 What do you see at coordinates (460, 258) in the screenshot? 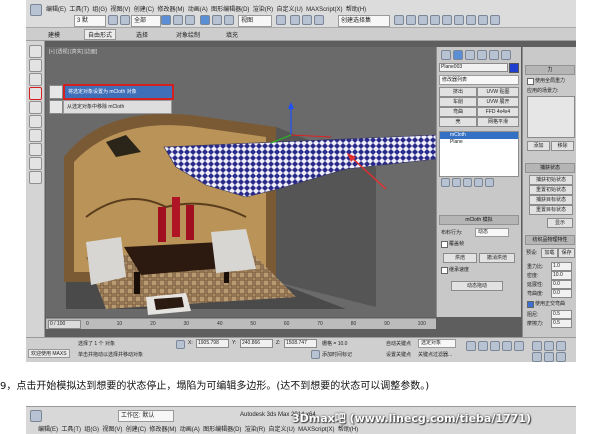
I see `bake-button: 烘焙` at bounding box center [460, 258].